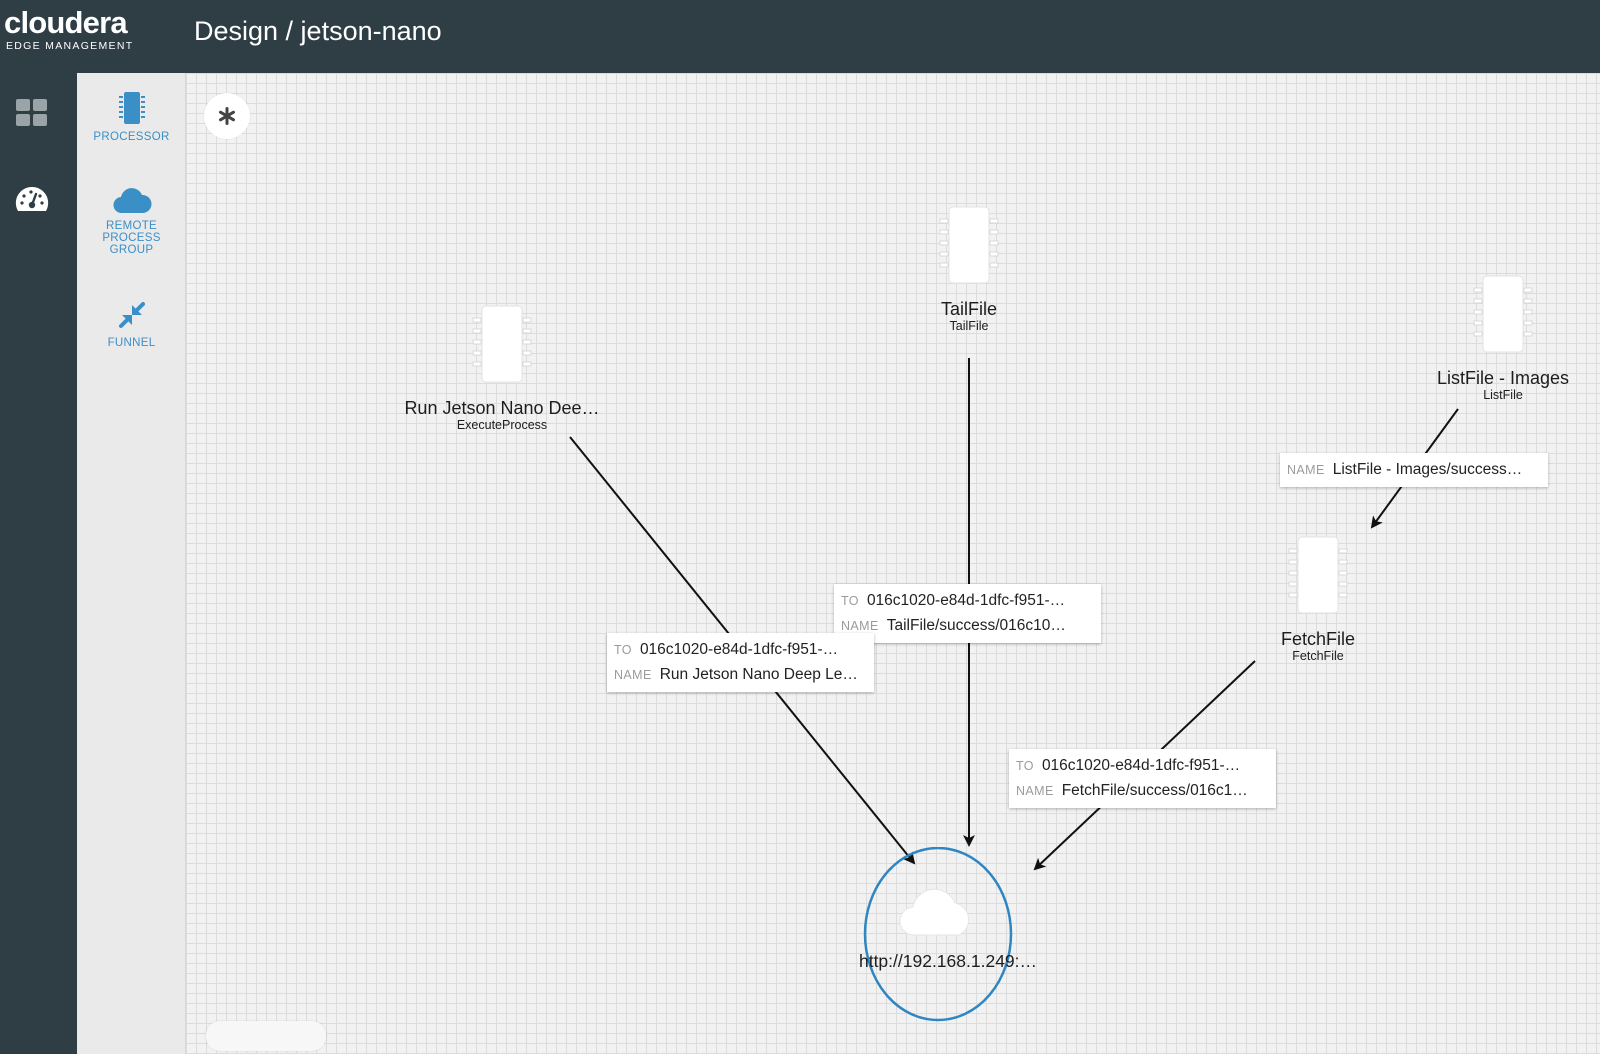 This screenshot has height=1054, width=1600. I want to click on palette-funnel-label: FUNNEL, so click(131, 343).